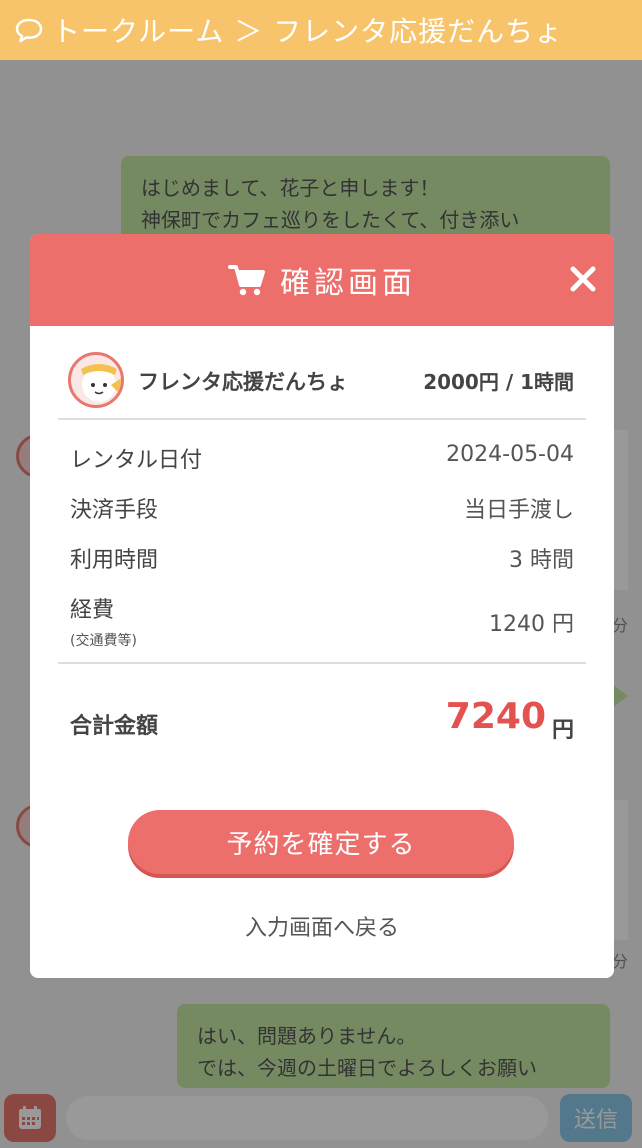 Image resolution: width=642 pixels, height=1148 pixels. What do you see at coordinates (322, 624) in the screenshot?
I see `detail-row-expenses: 経費 (交通費等) 1240 円` at bounding box center [322, 624].